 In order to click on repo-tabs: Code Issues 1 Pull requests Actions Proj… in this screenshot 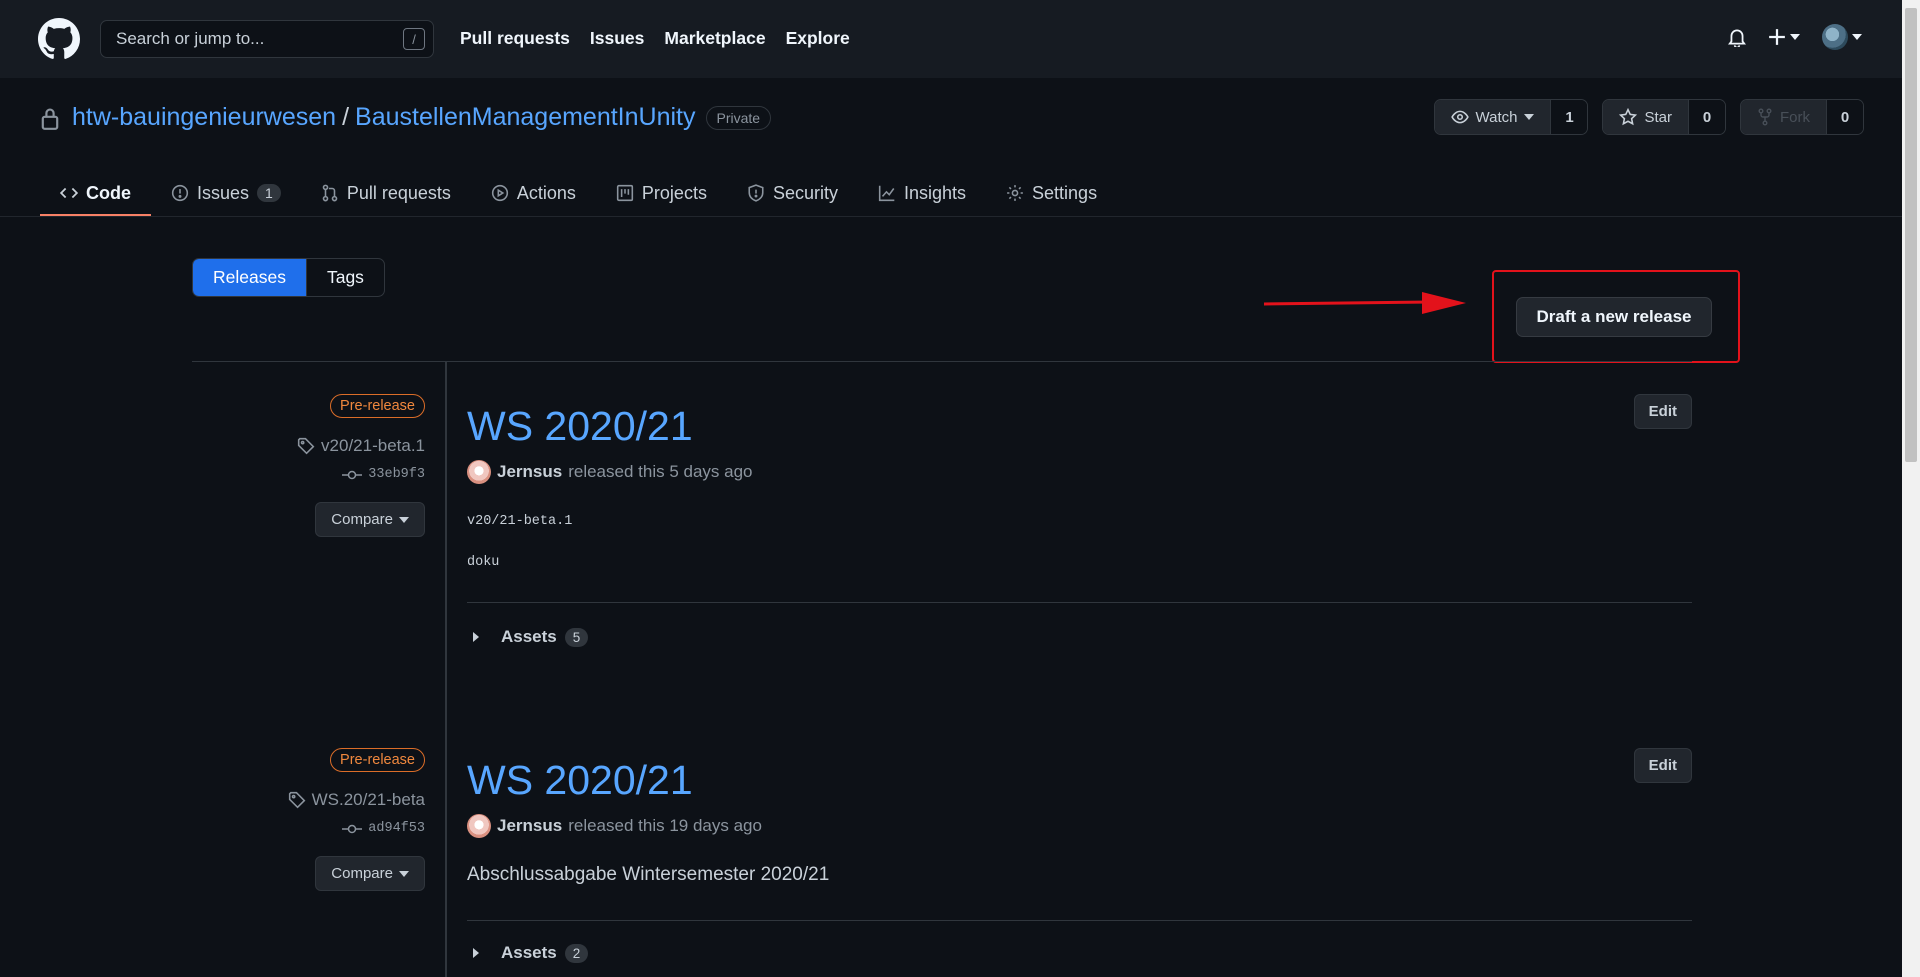, I will do `click(578, 193)`.